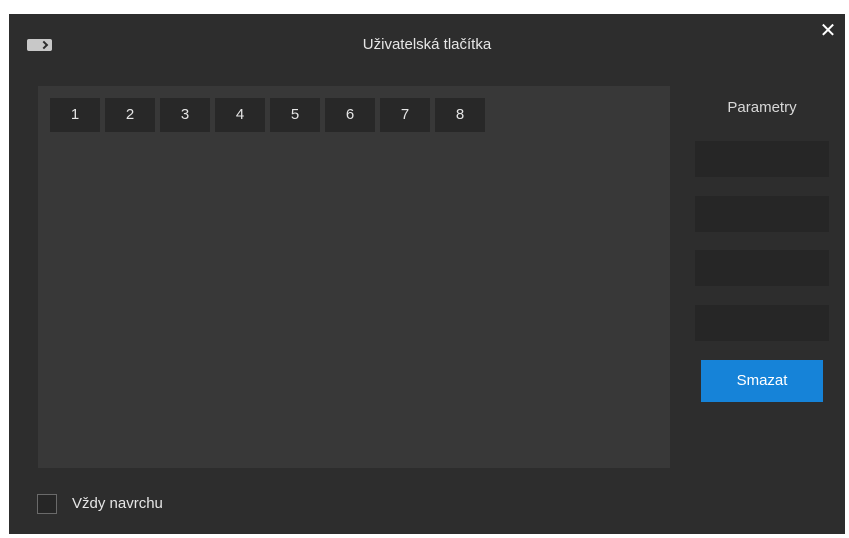 The width and height of the screenshot is (849, 538). I want to click on tab-4: 4, so click(240, 115).